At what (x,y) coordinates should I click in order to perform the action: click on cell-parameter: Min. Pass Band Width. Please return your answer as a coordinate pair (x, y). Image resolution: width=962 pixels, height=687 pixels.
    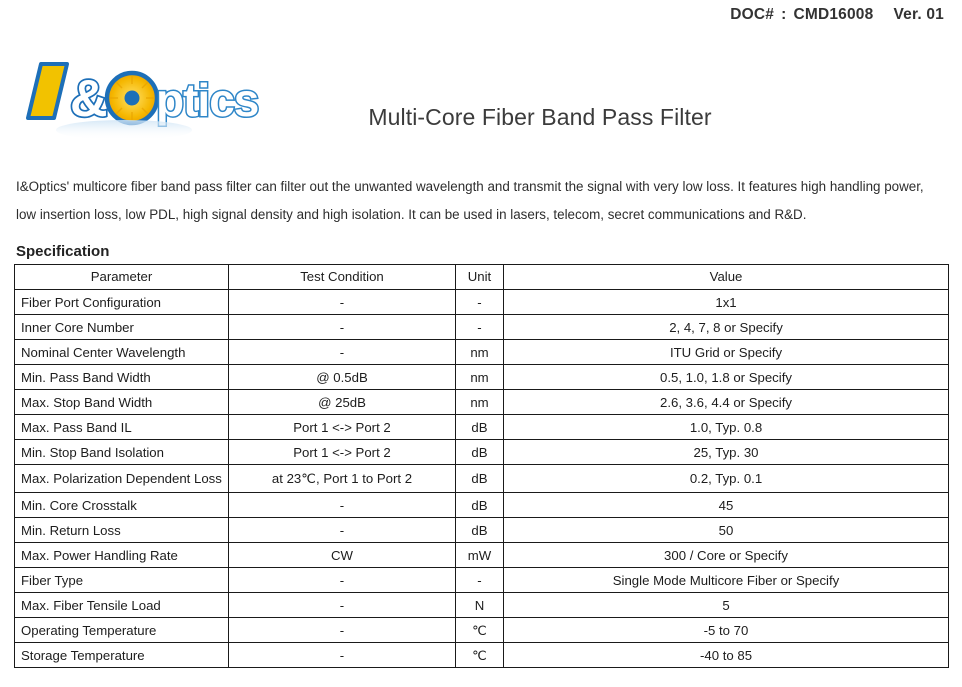
    Looking at the image, I should click on (121, 377).